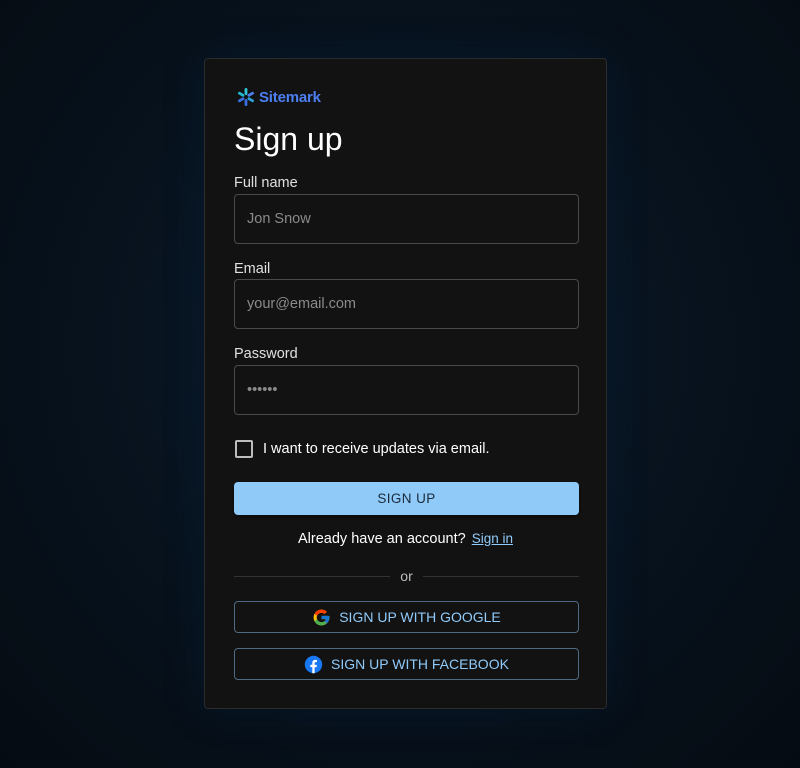 Image resolution: width=800 pixels, height=768 pixels. Describe the element at coordinates (290, 97) in the screenshot. I see `brand-name: Sitemark` at that location.